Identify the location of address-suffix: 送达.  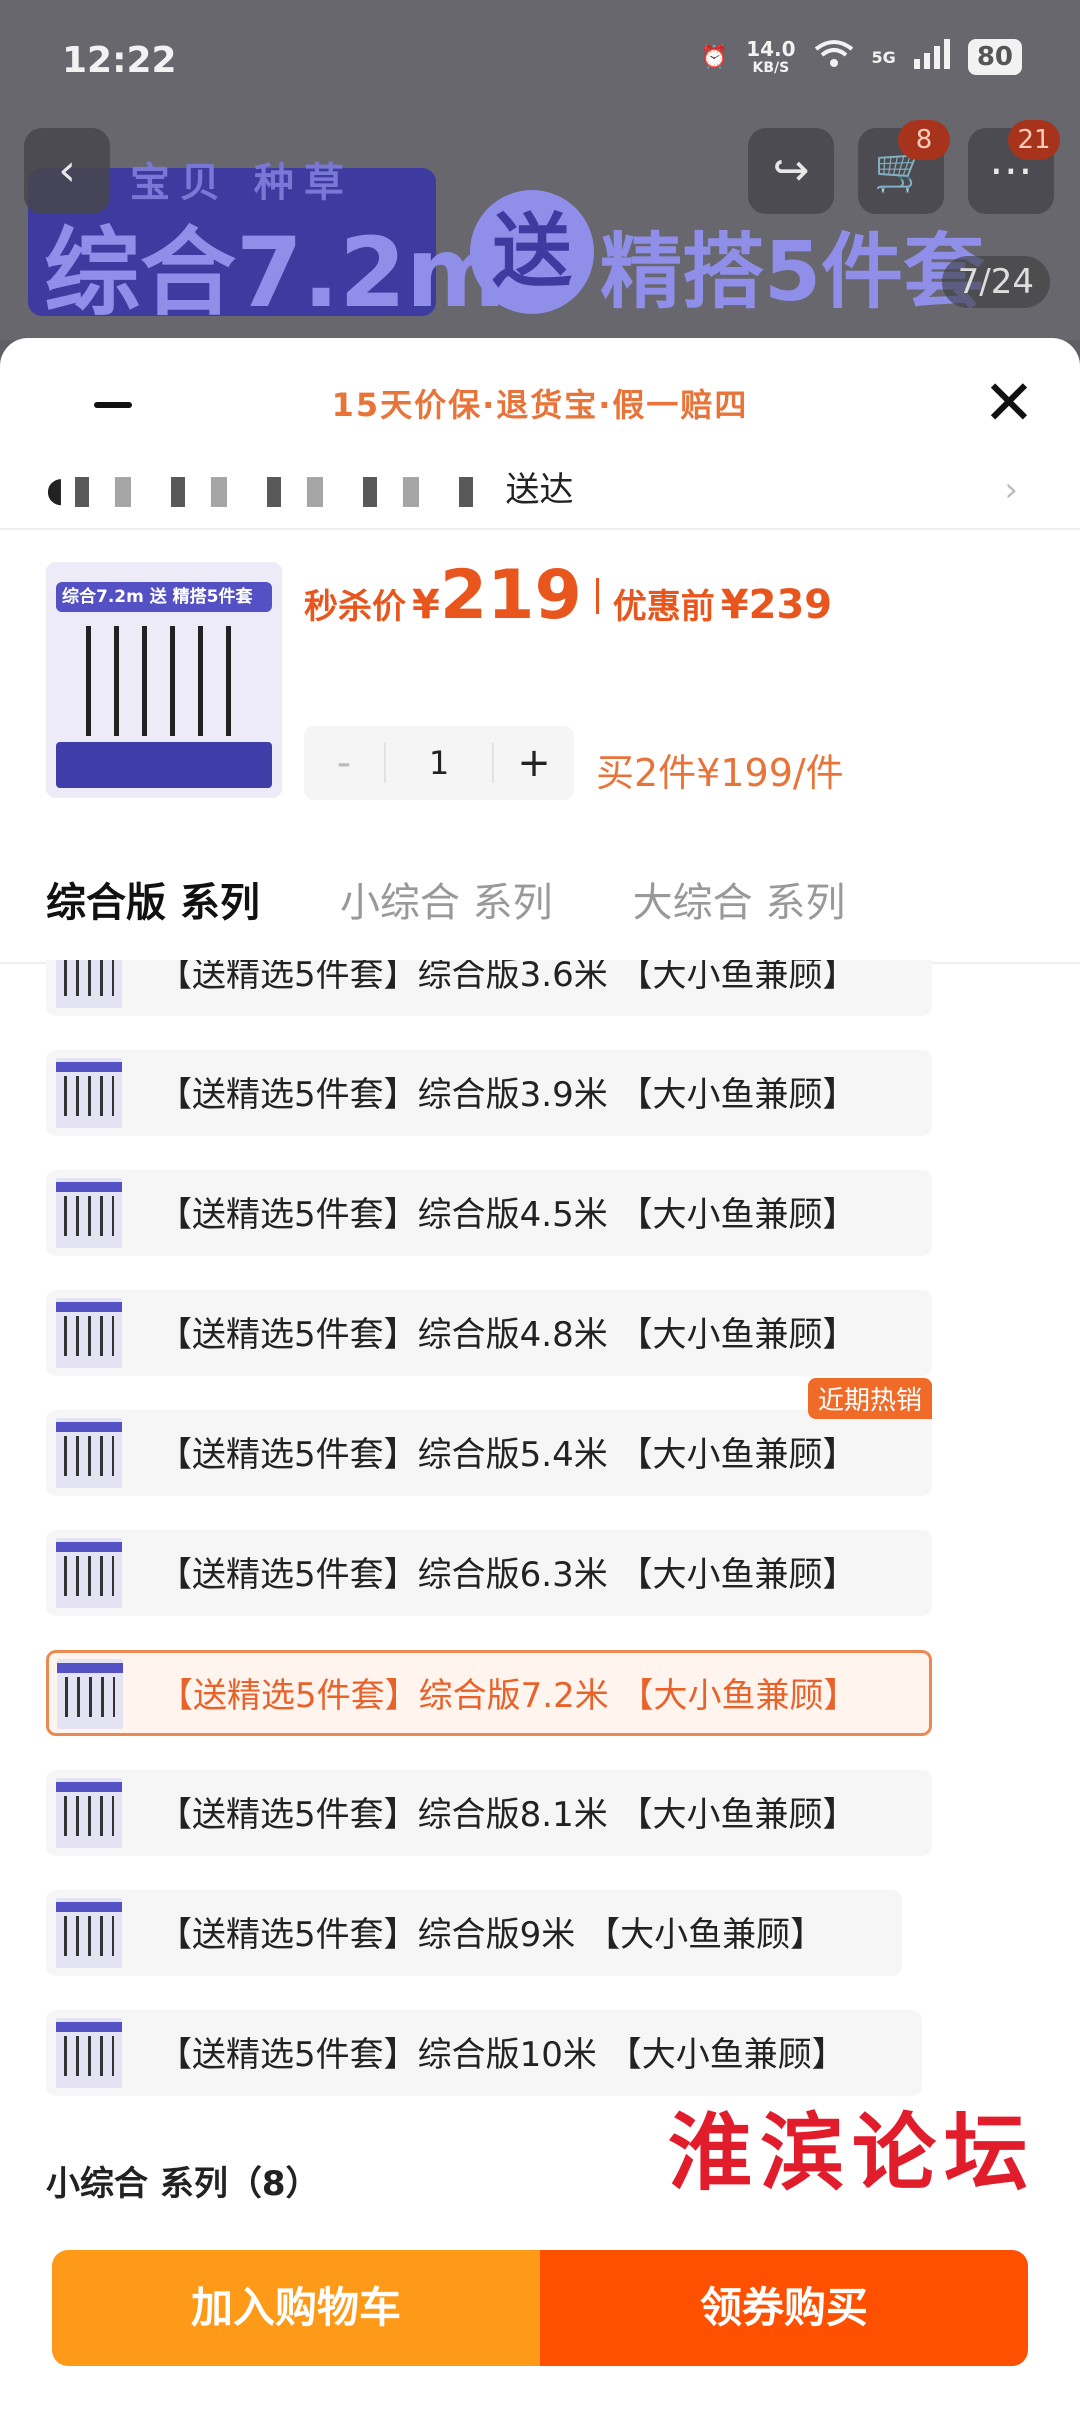
(539, 490).